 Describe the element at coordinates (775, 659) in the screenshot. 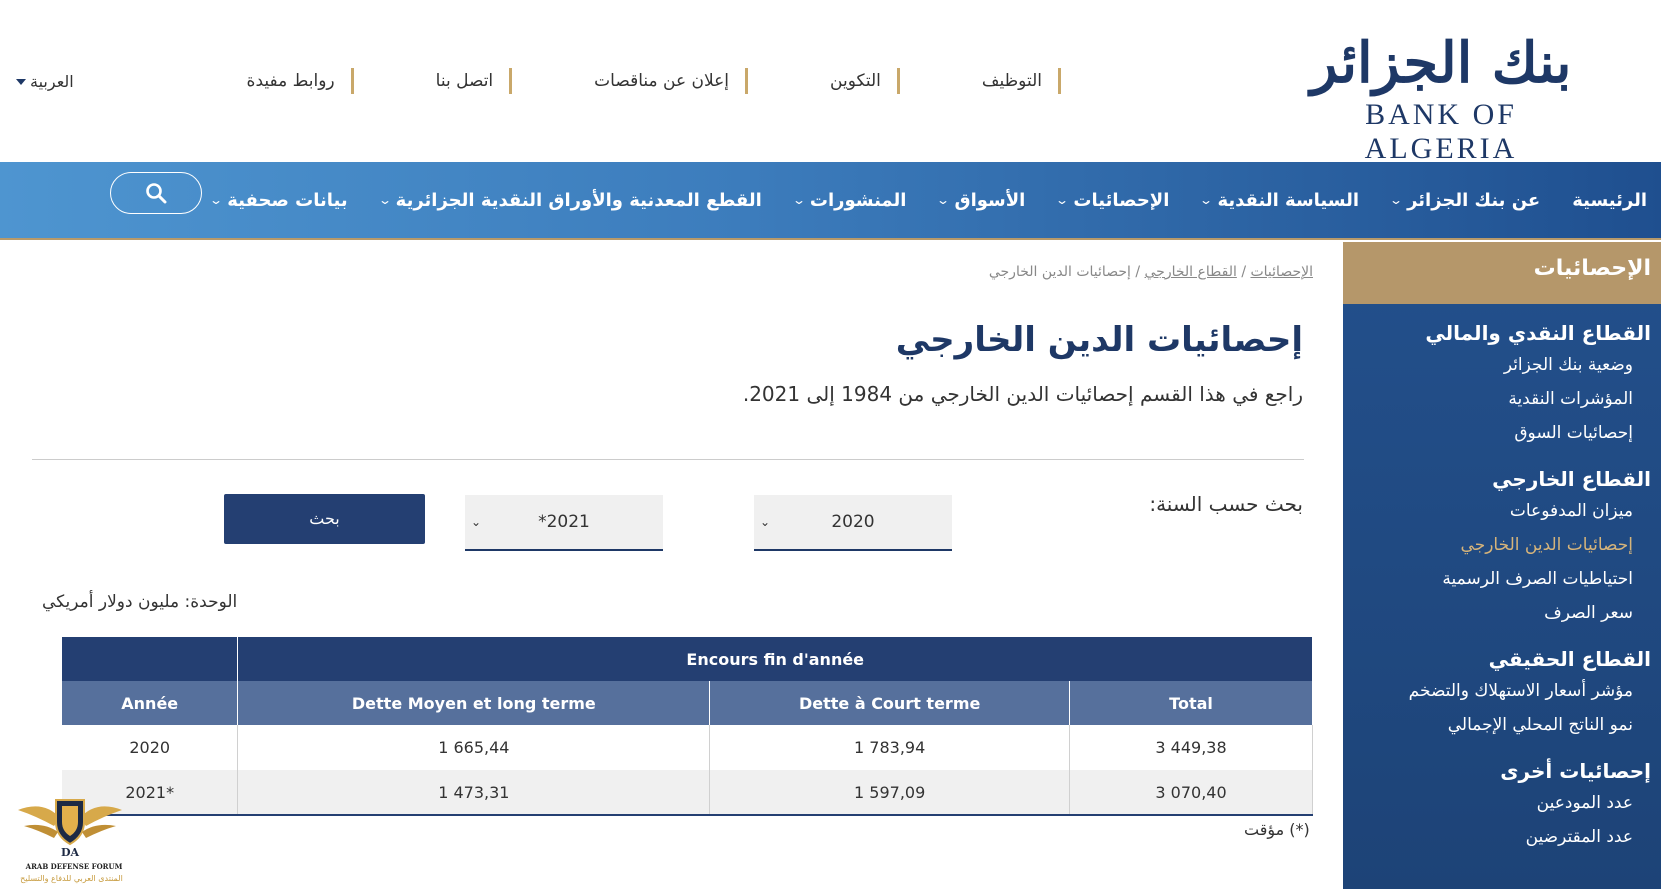

I see `table-group-header: Encours fin d'année` at that location.